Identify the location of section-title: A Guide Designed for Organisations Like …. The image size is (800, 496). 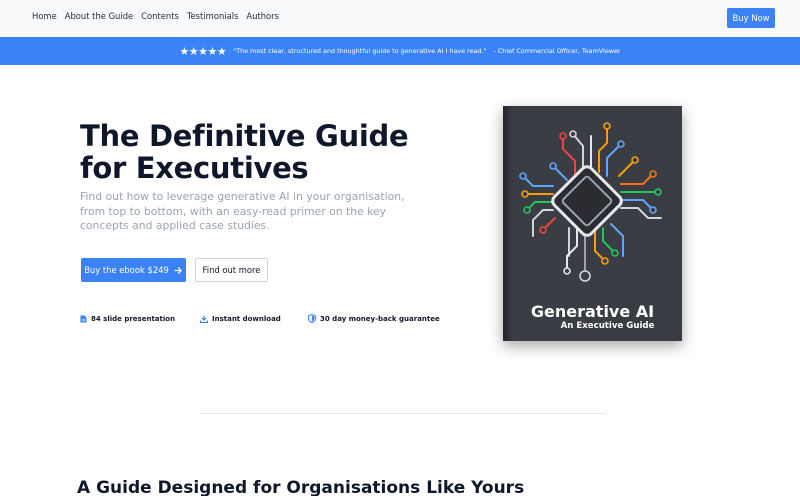
(301, 487).